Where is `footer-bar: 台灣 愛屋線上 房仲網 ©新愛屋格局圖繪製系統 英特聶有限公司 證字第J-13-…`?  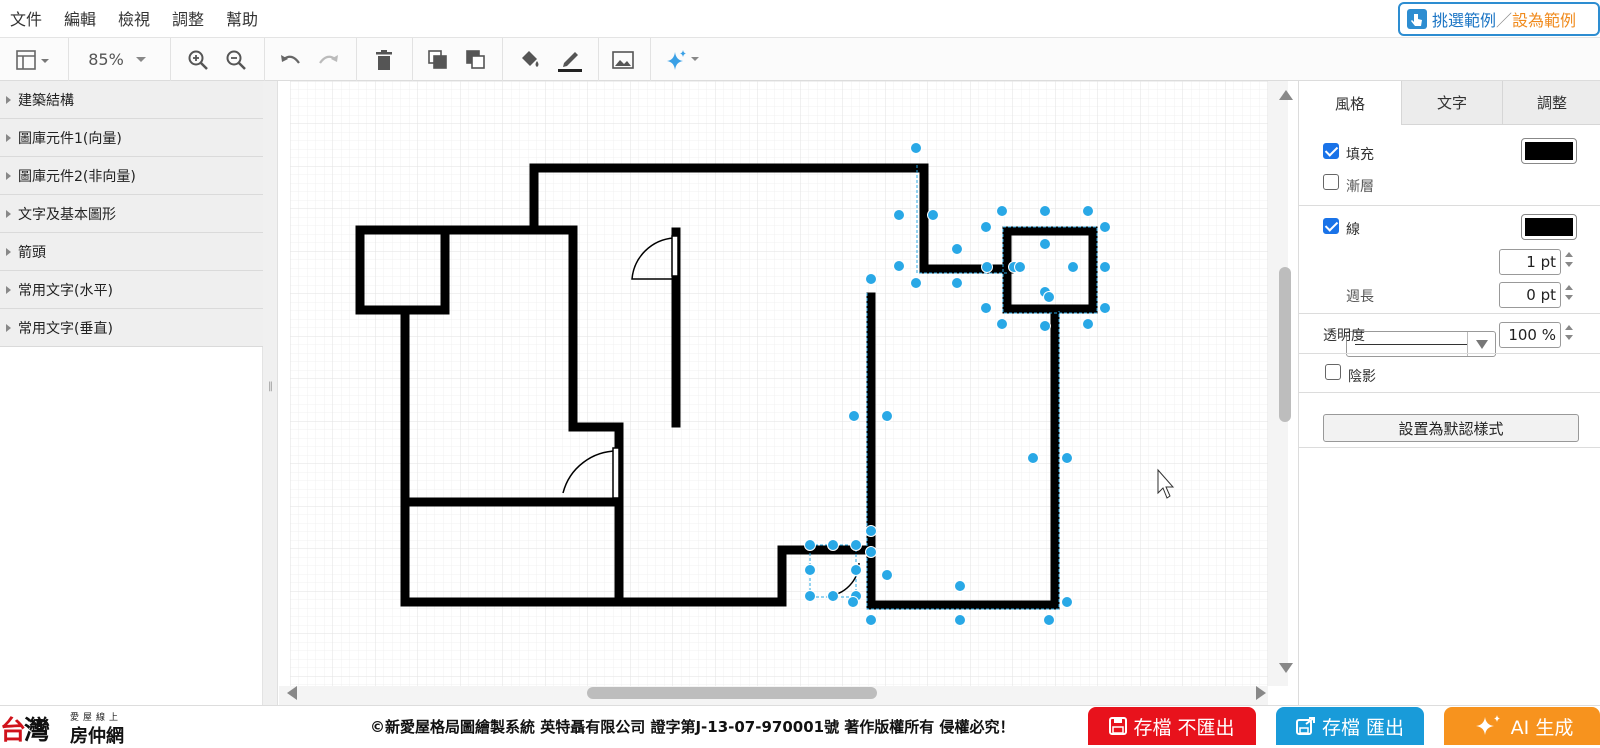
footer-bar: 台灣 愛屋線上 房仲網 ©新愛屋格局圖繪製系統 英特聶有限公司 證字第J-13-… is located at coordinates (800, 726).